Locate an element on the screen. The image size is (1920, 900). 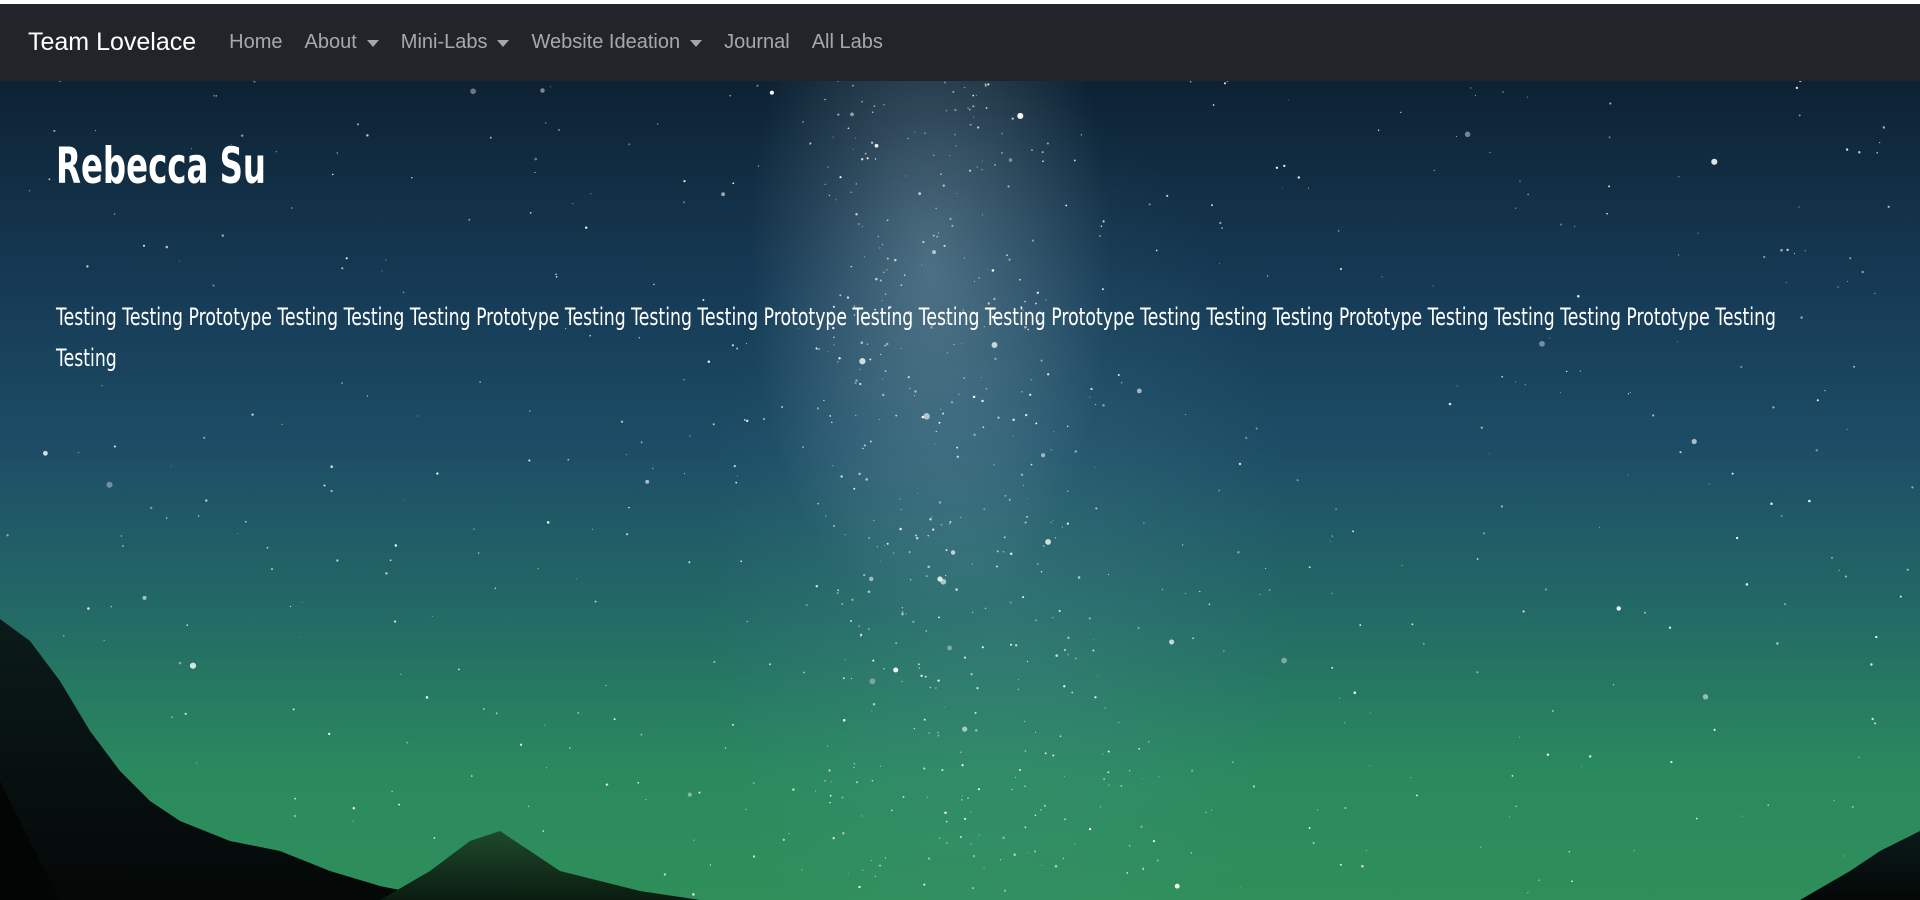
nav-item-label: Website Ideation is located at coordinates (606, 42).